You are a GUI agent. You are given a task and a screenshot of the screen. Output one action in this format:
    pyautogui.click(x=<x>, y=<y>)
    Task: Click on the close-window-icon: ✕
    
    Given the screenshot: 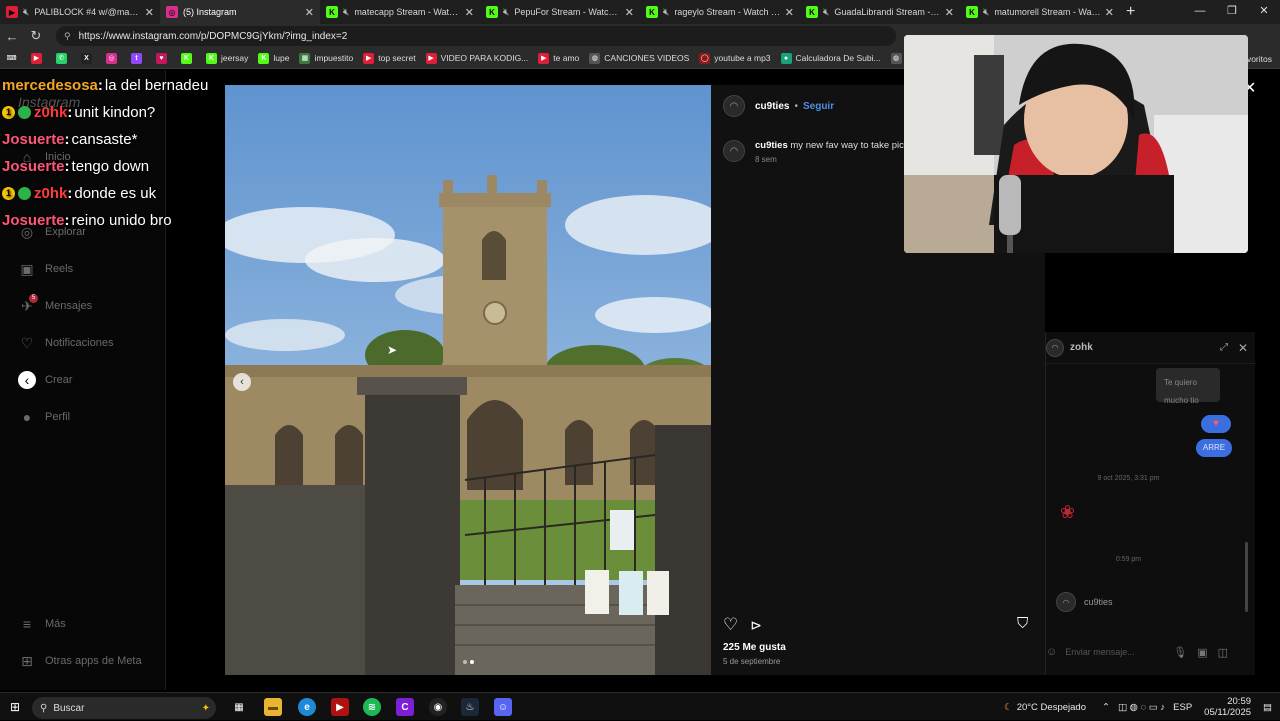 What is the action you would take?
    pyautogui.click(x=1264, y=12)
    